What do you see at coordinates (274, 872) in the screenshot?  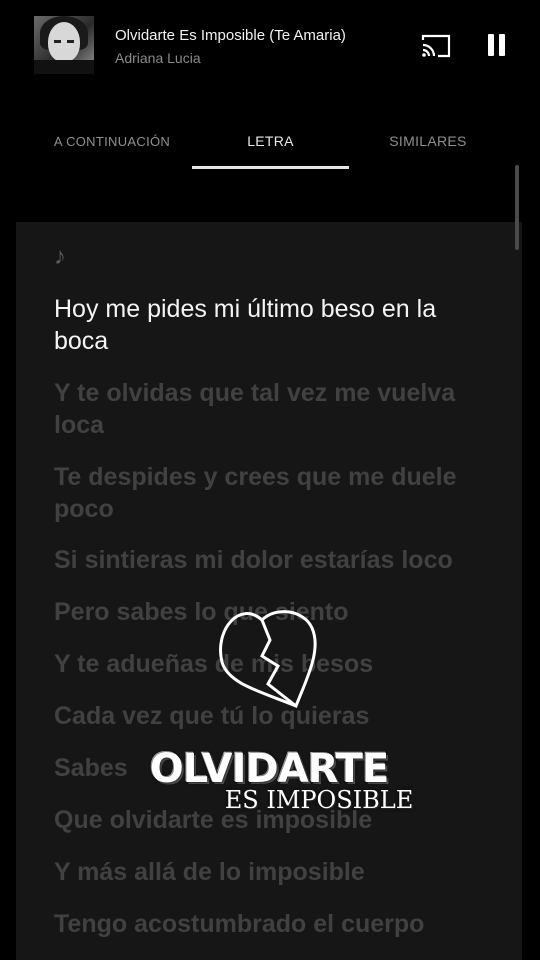 I see `lyric-line: Y más allá de lo imposible` at bounding box center [274, 872].